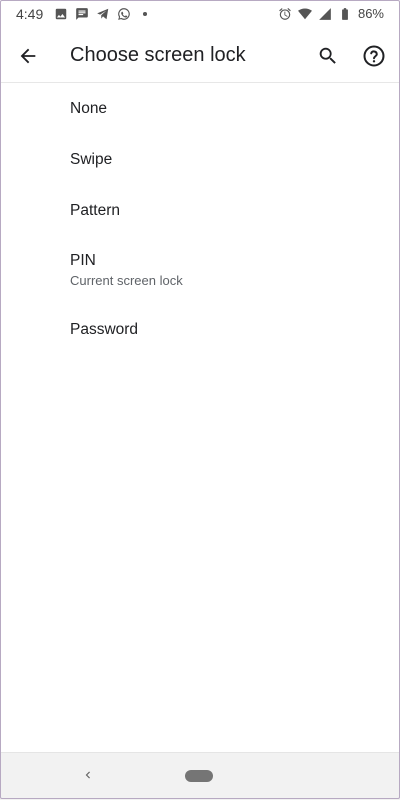 This screenshot has height=800, width=400. I want to click on option-swipe: Swipe, so click(200, 159).